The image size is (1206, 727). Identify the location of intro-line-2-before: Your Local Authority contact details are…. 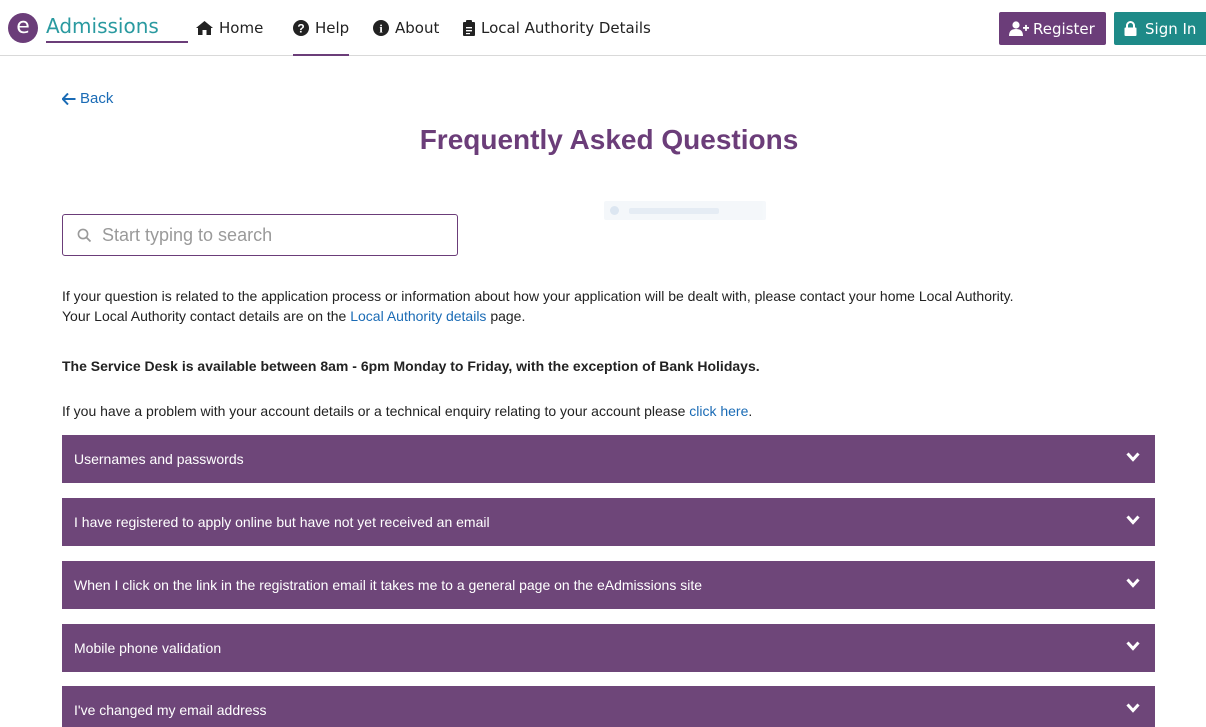
(206, 316).